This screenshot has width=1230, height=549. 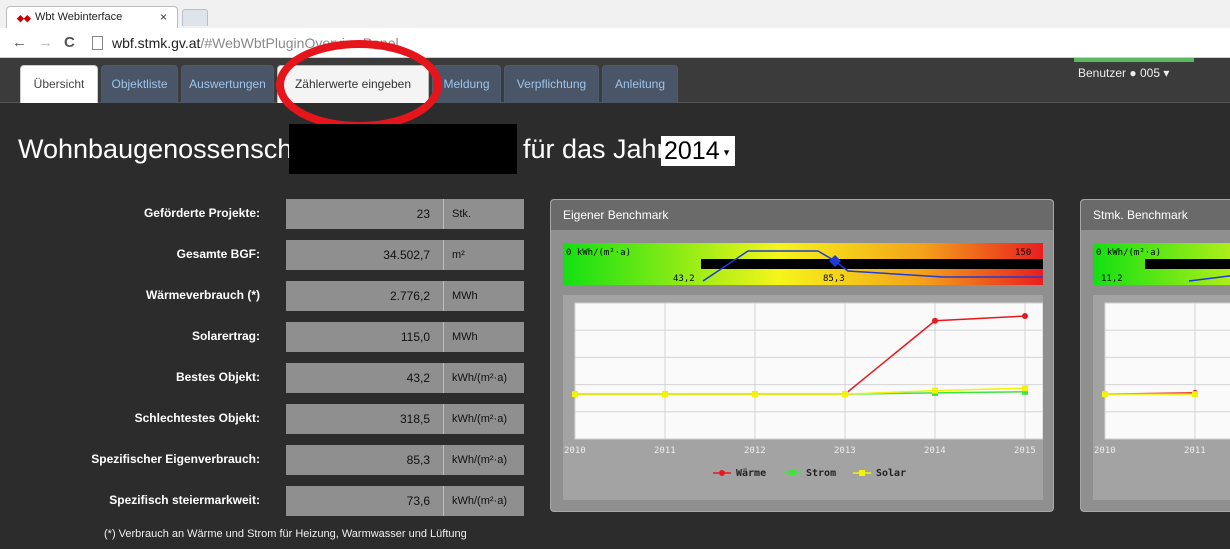 What do you see at coordinates (19, 42) in the screenshot?
I see `back-icon: ←` at bounding box center [19, 42].